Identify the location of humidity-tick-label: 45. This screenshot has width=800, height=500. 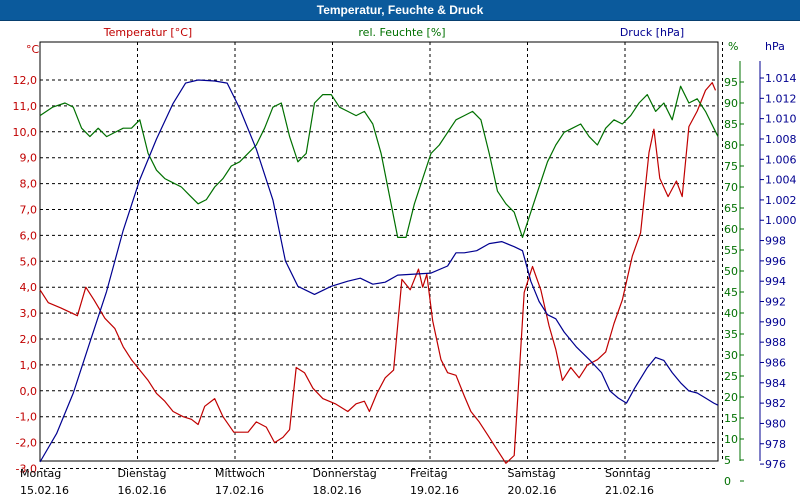
(731, 292).